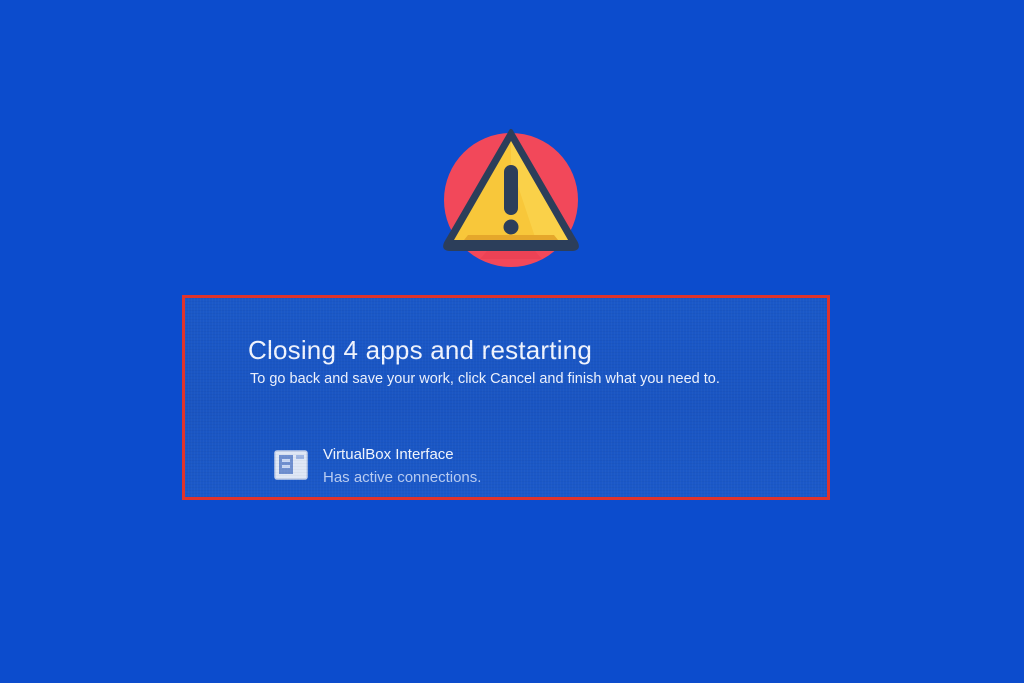 The height and width of the screenshot is (683, 1024). Describe the element at coordinates (511, 197) in the screenshot. I see `warning-icon` at that location.